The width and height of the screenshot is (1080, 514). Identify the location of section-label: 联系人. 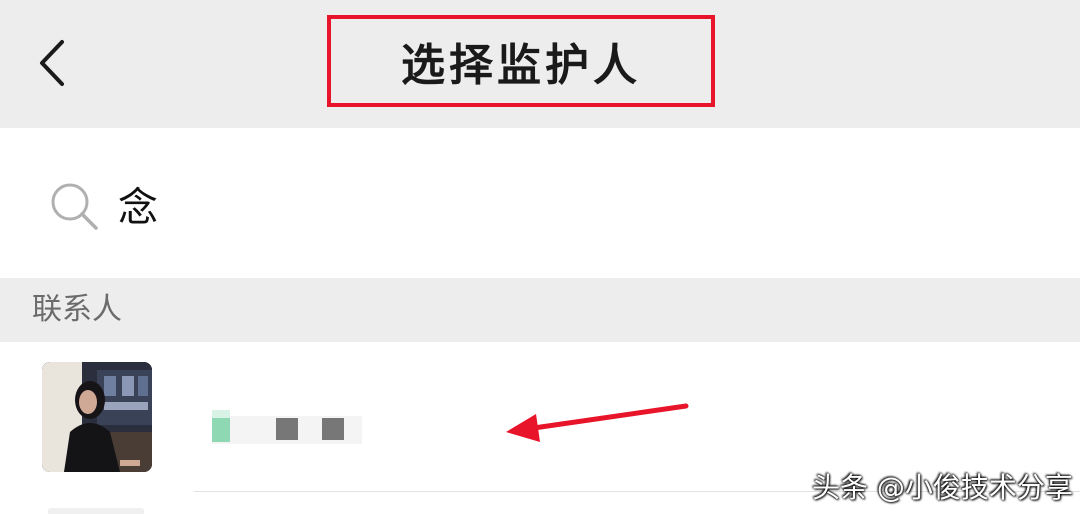
(77, 309).